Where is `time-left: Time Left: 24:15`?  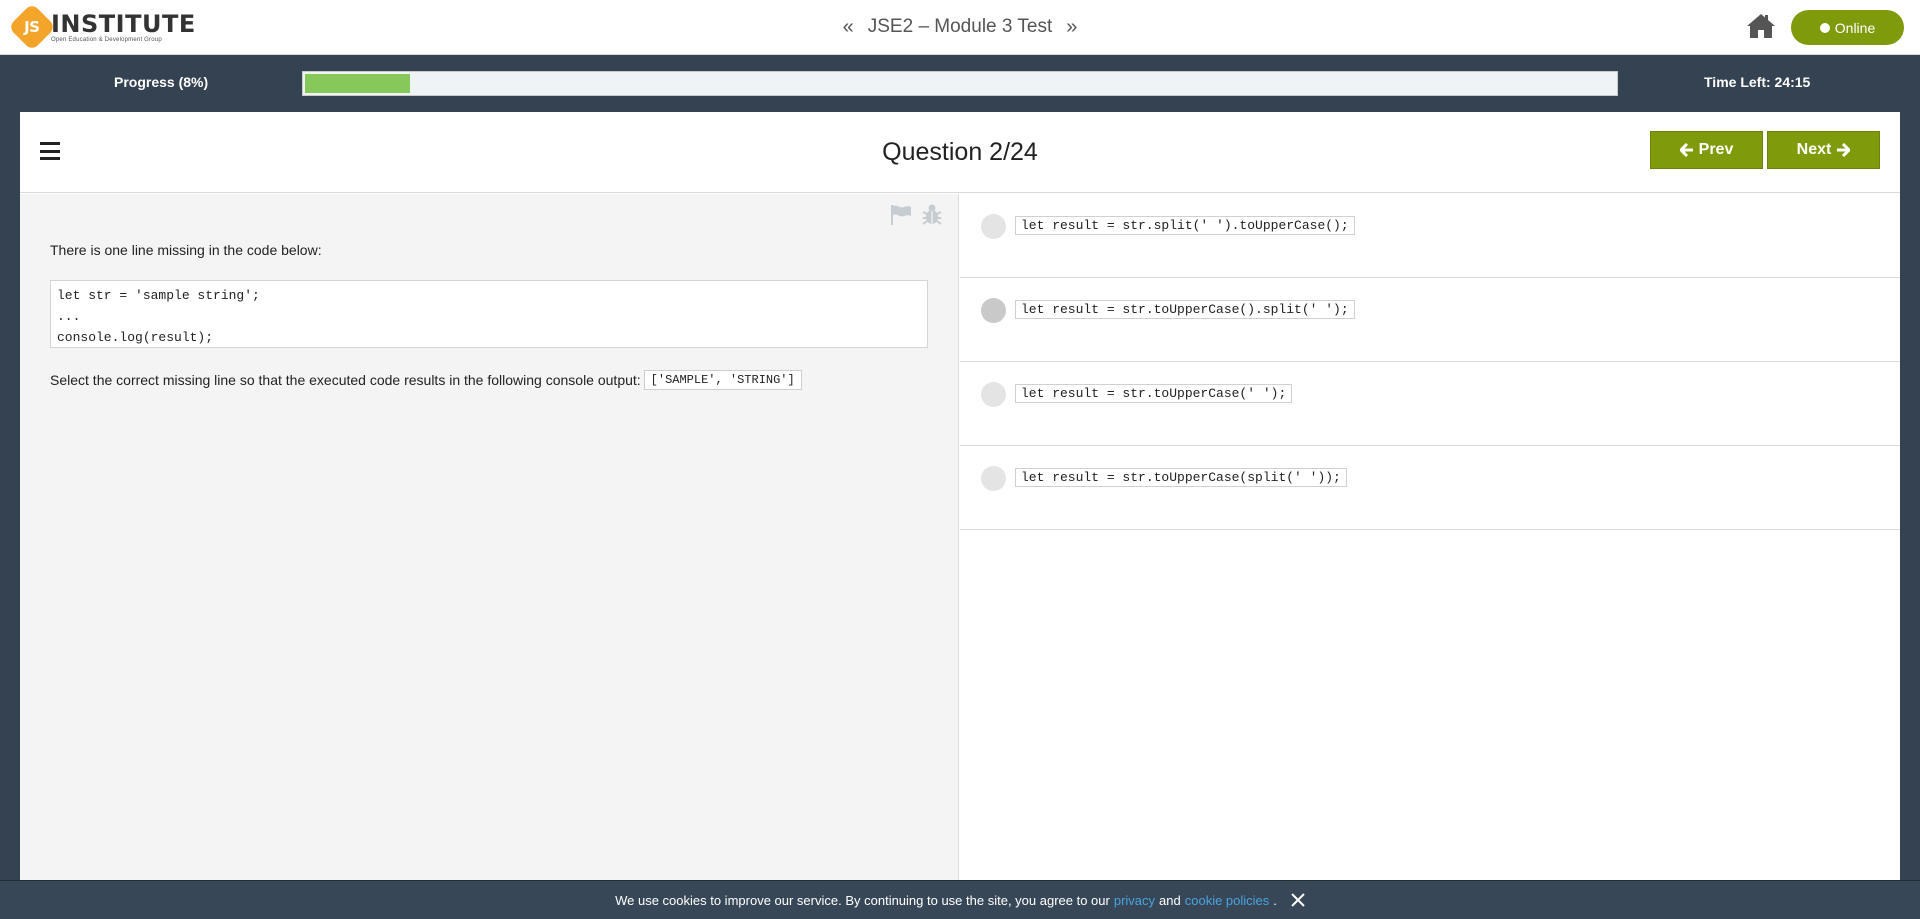 time-left: Time Left: 24:15 is located at coordinates (1757, 82).